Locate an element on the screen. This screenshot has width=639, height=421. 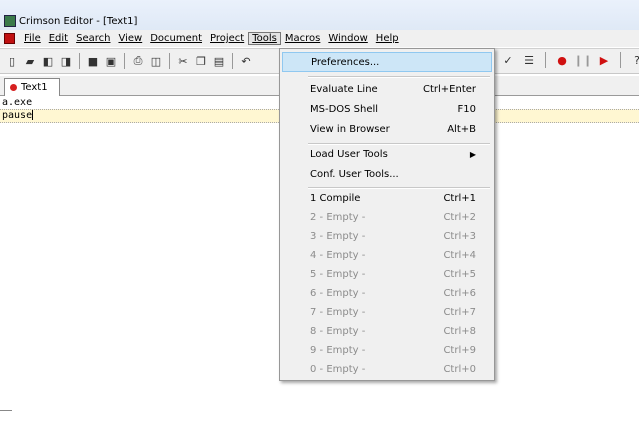
menu-item-load-user-tools: Load User Tools ▶ is located at coordinates (387, 154).